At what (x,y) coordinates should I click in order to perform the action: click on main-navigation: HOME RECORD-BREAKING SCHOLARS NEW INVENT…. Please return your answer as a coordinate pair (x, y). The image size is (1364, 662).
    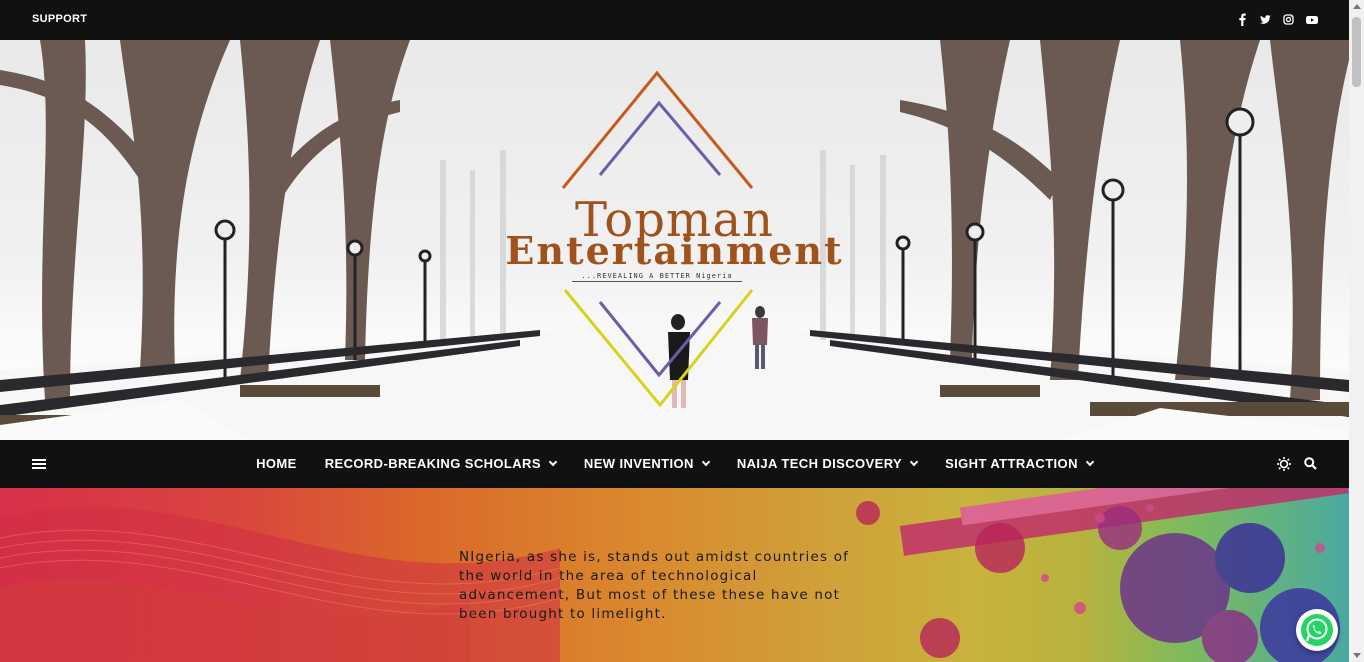
    Looking at the image, I should click on (674, 464).